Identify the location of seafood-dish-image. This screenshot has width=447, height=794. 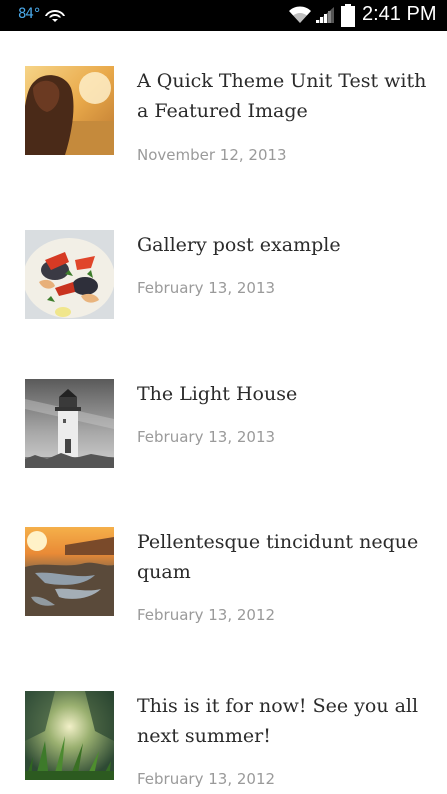
(69, 274).